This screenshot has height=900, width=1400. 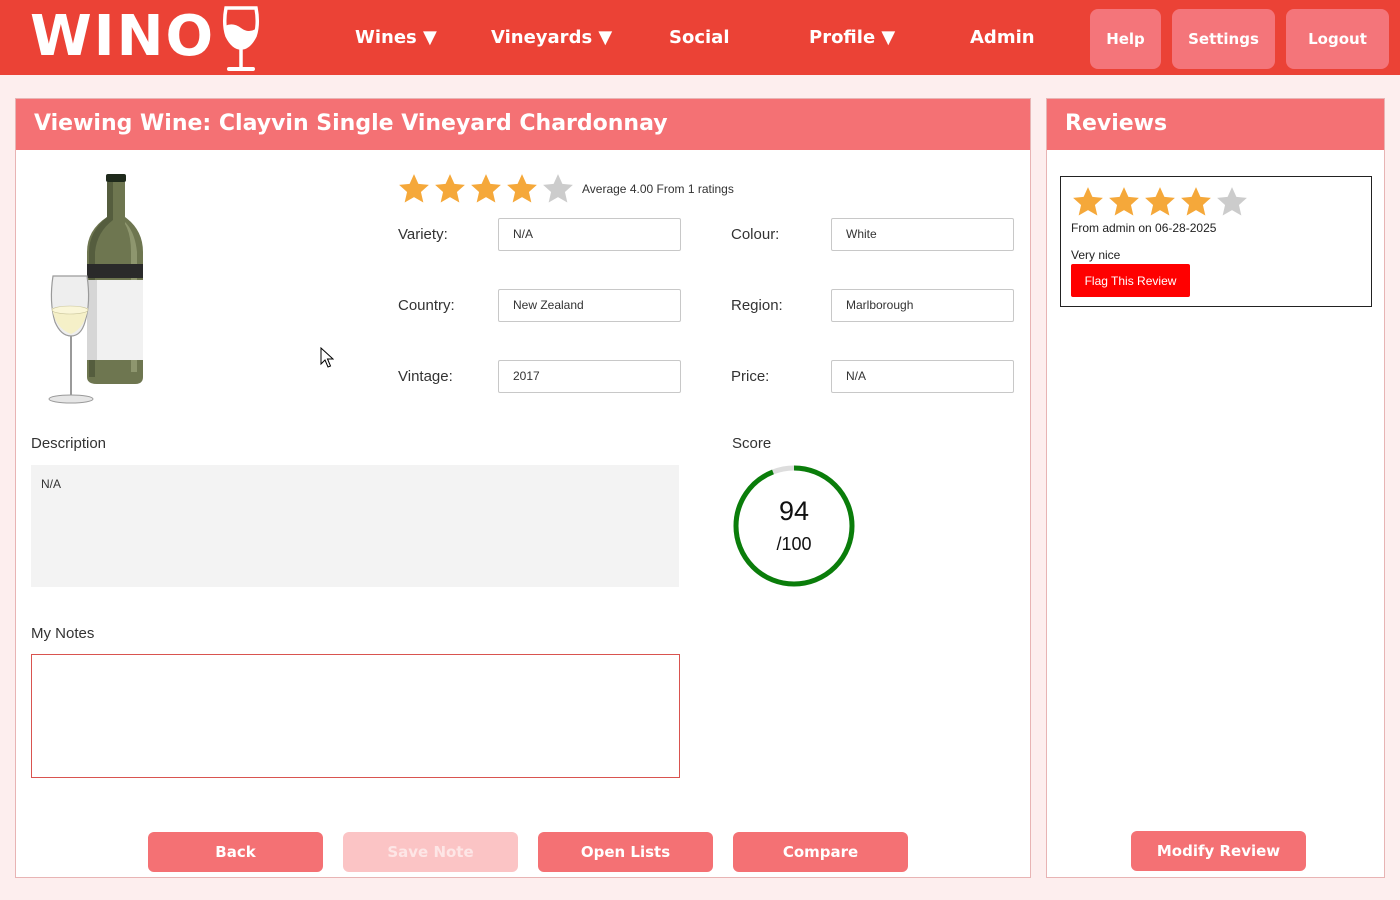 What do you see at coordinates (396, 38) in the screenshot?
I see `nav-wines-menu: Wines ▼` at bounding box center [396, 38].